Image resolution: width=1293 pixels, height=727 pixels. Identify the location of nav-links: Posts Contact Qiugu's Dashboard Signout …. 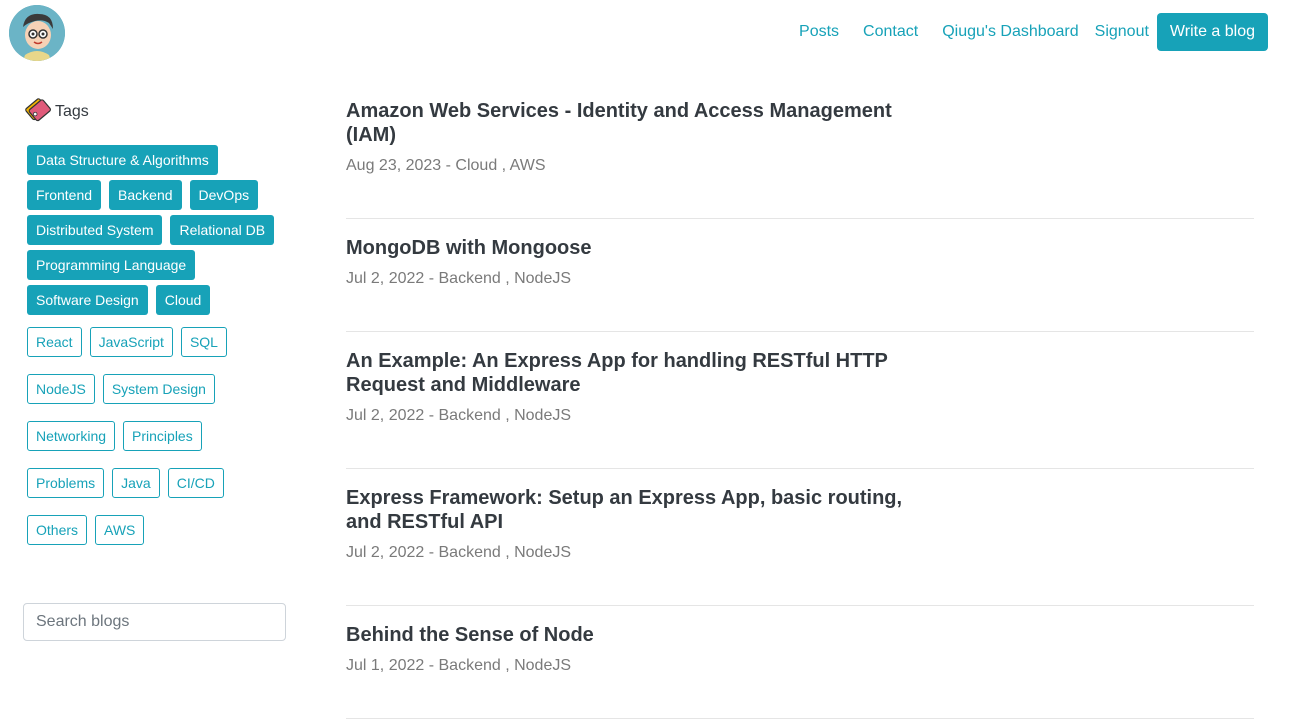
(1033, 32).